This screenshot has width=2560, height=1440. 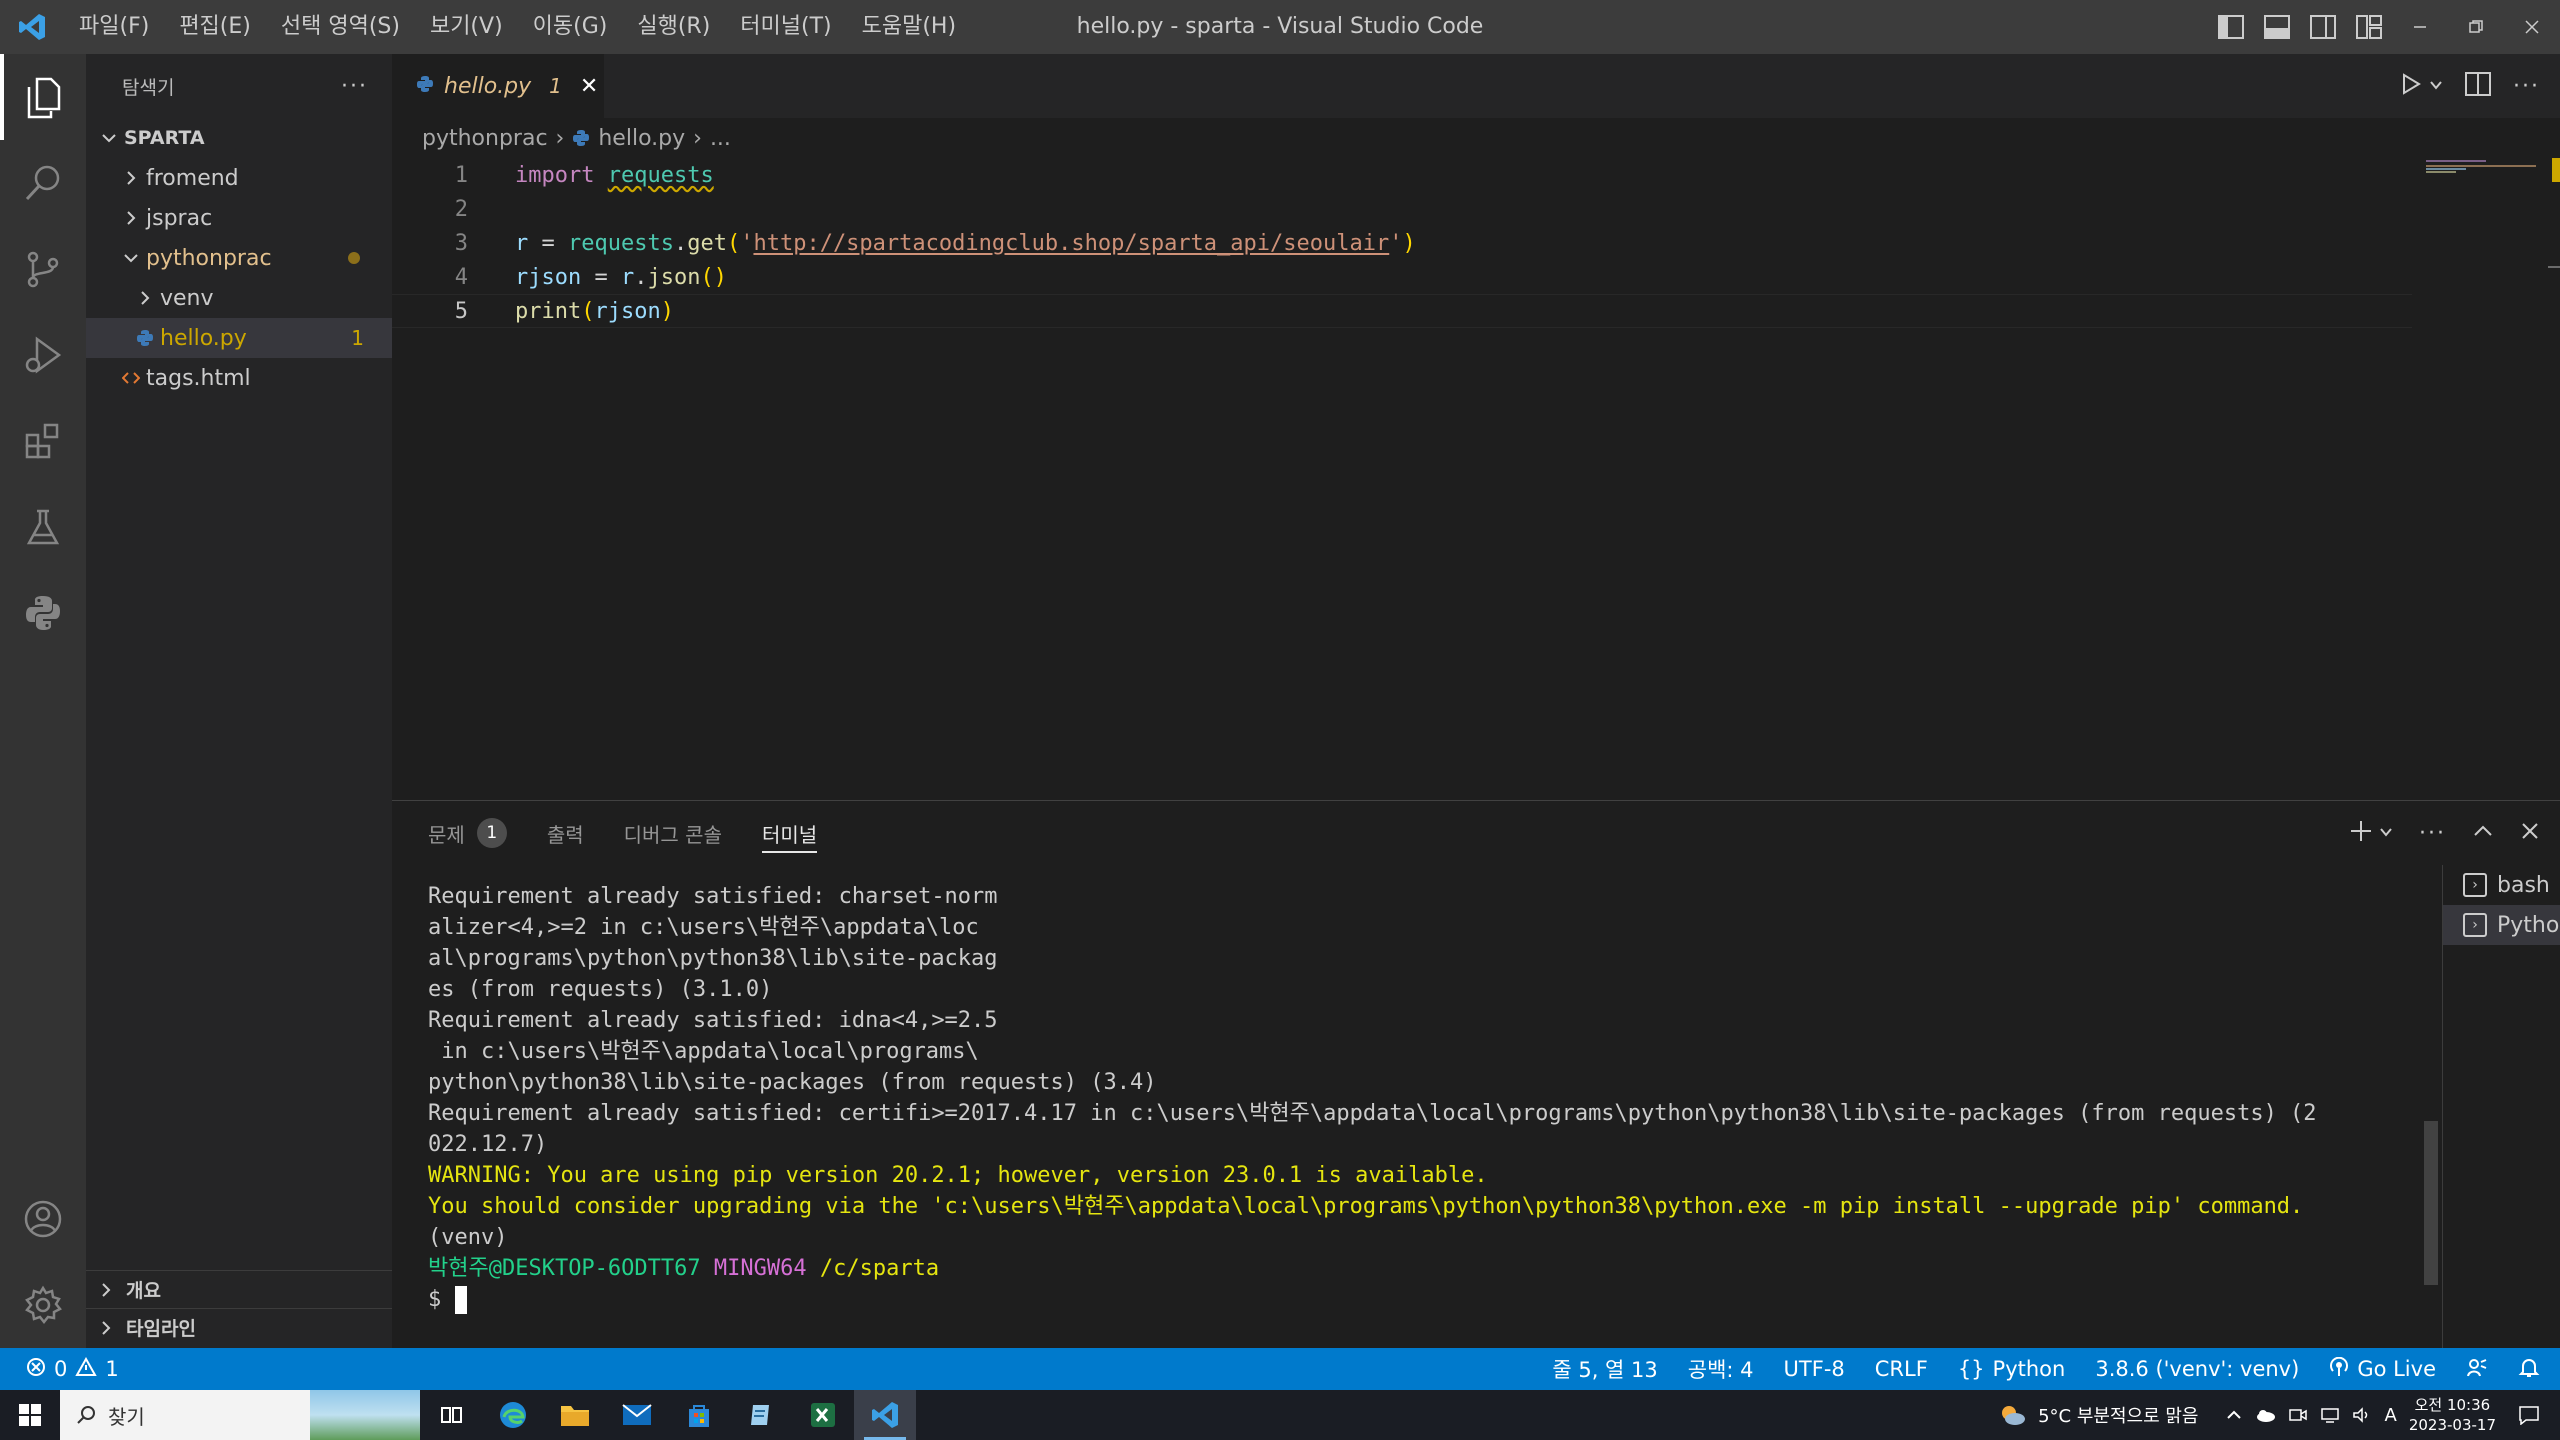 What do you see at coordinates (513, 1415) in the screenshot?
I see `edge-browser-icon` at bounding box center [513, 1415].